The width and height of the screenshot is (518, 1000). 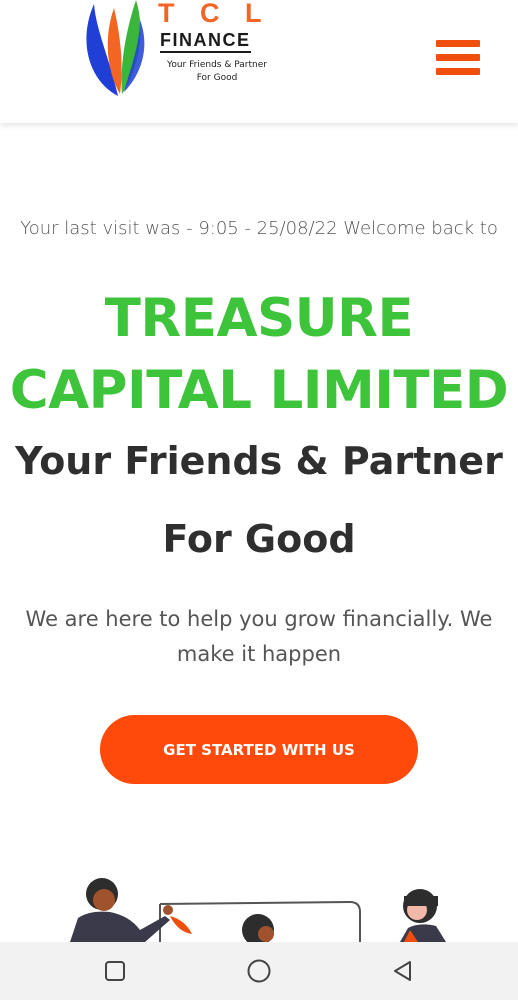 I want to click on hero-title: TREASURE CAPITAL LIMITED, so click(x=259, y=354).